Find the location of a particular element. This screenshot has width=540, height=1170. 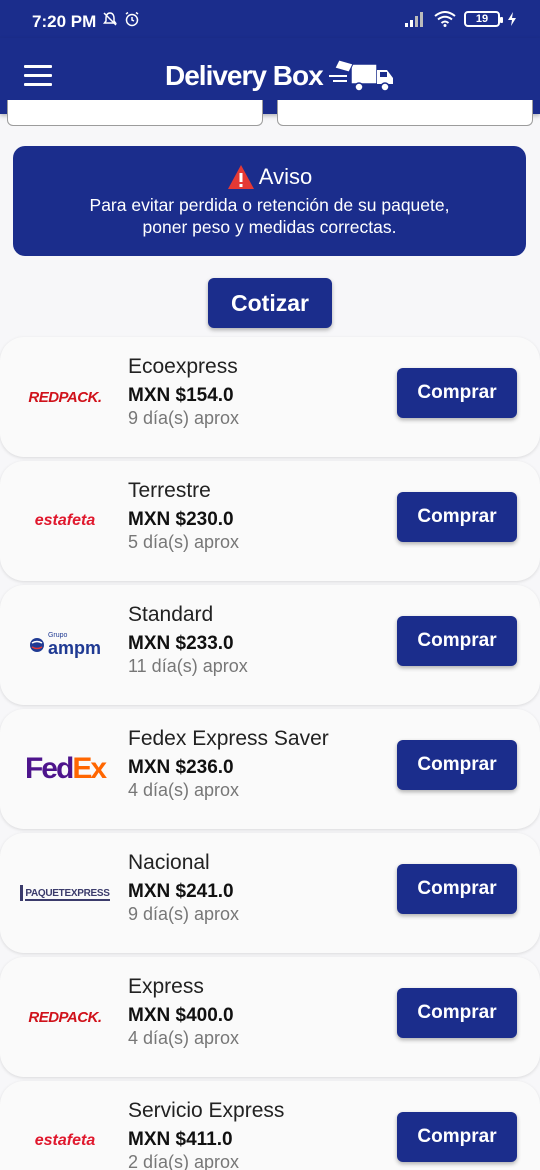

ampm-logo: Grupo ampm is located at coordinates (65, 645).